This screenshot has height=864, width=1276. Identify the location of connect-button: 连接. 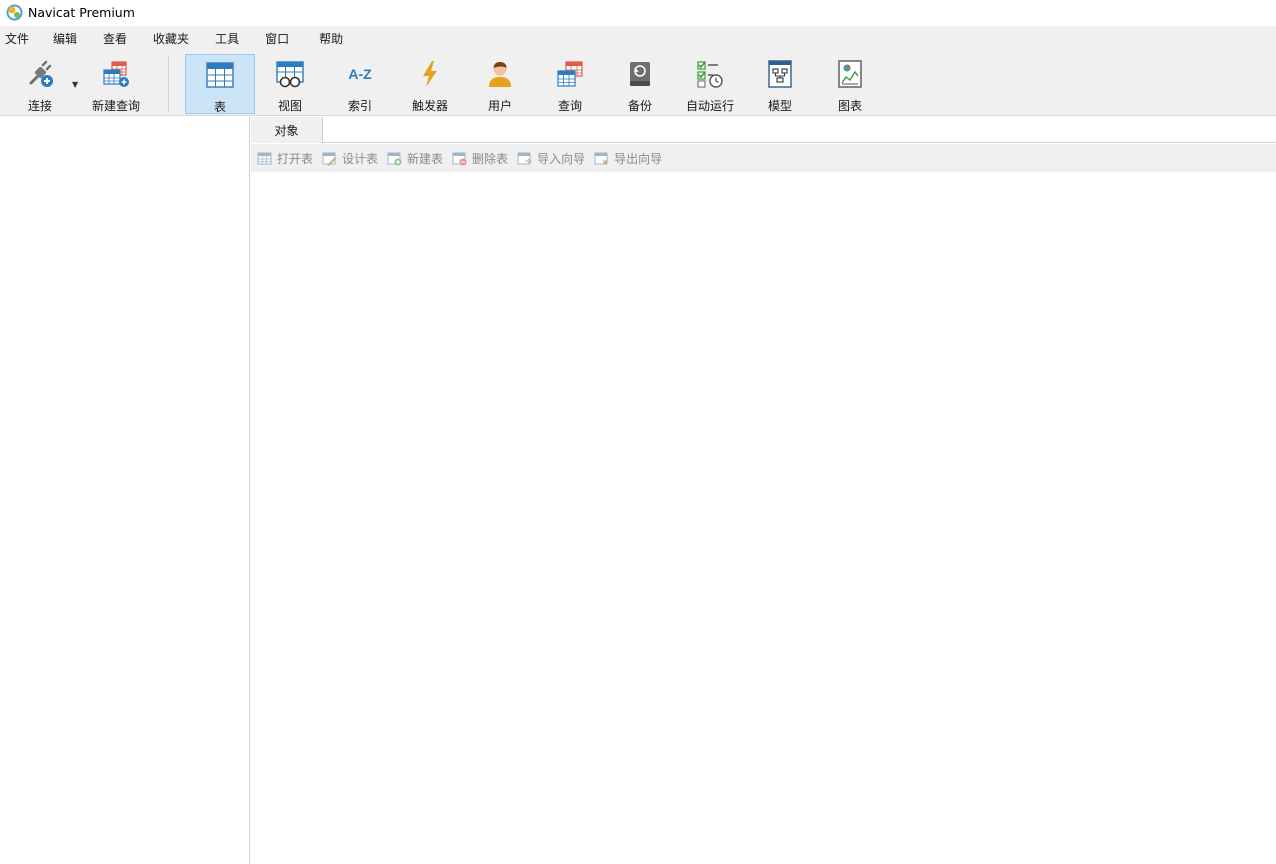
(40, 84).